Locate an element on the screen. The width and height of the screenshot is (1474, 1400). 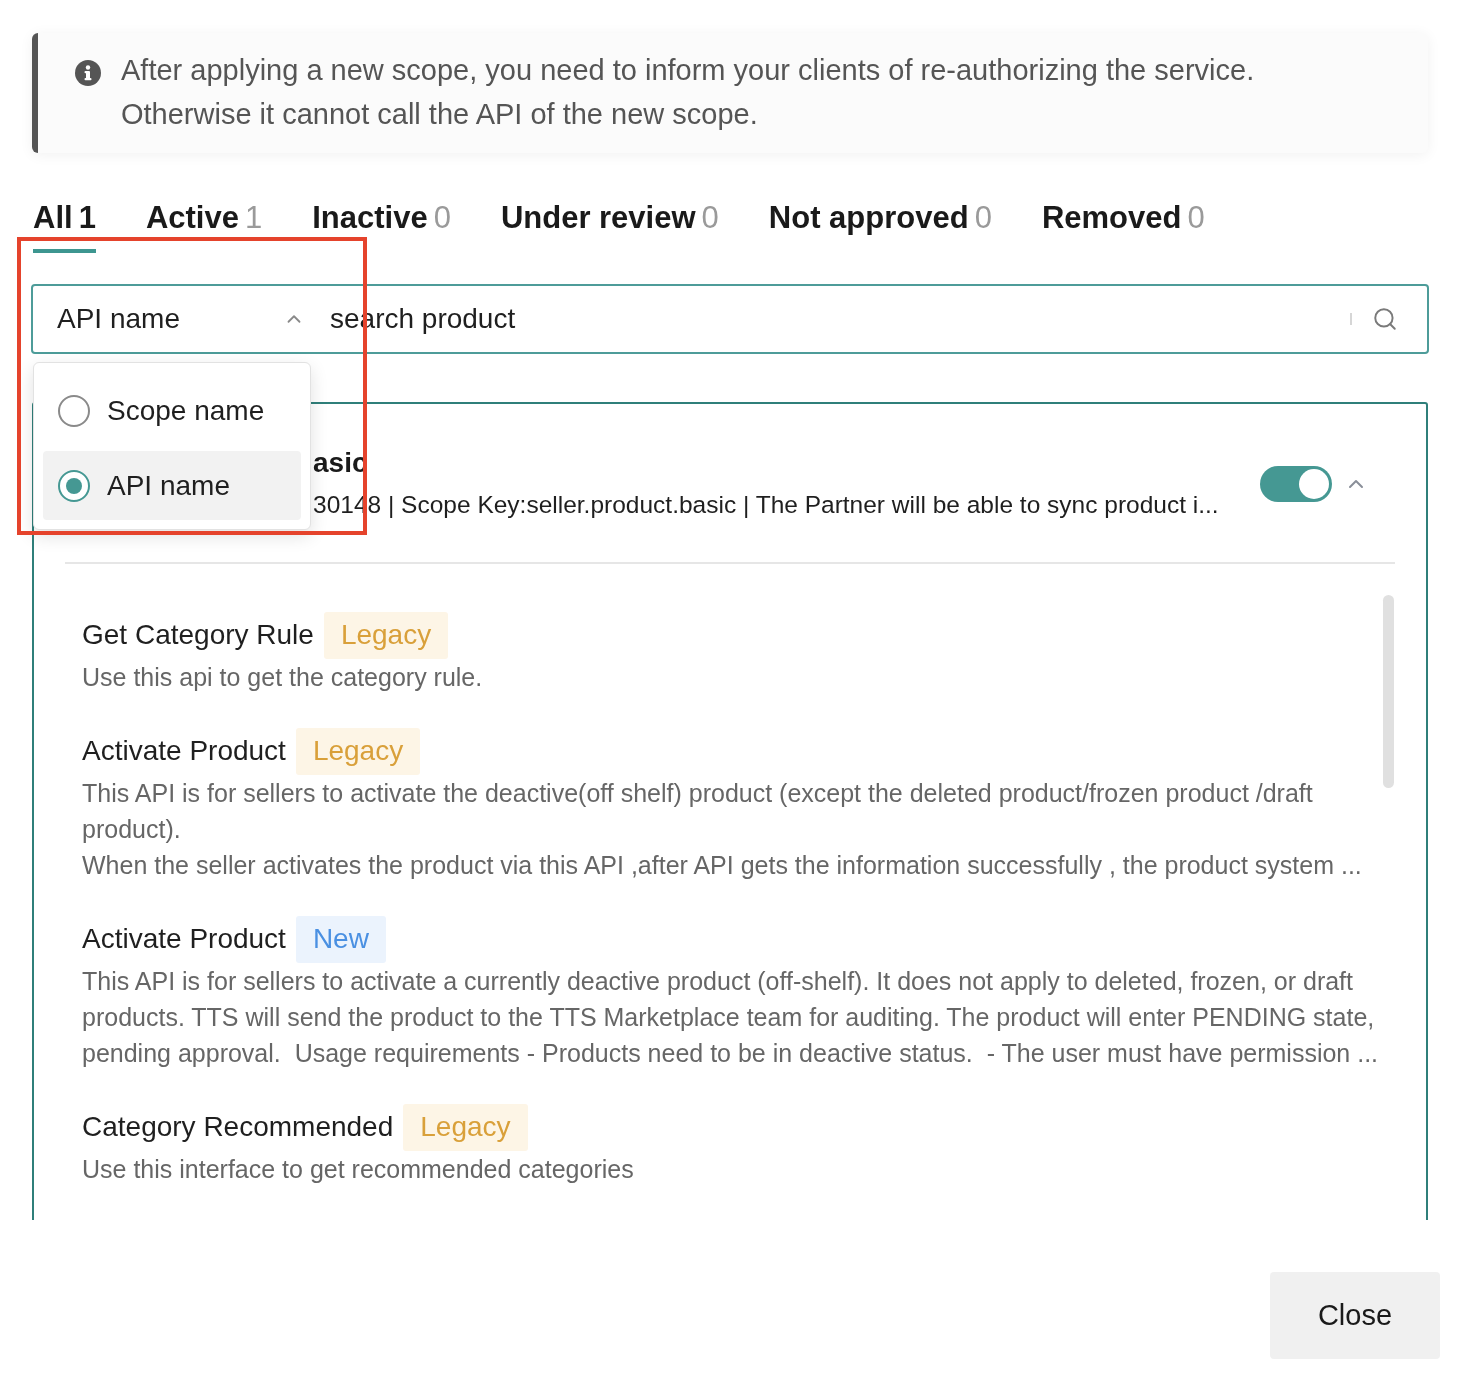
close-button: Close is located at coordinates (1355, 1315).